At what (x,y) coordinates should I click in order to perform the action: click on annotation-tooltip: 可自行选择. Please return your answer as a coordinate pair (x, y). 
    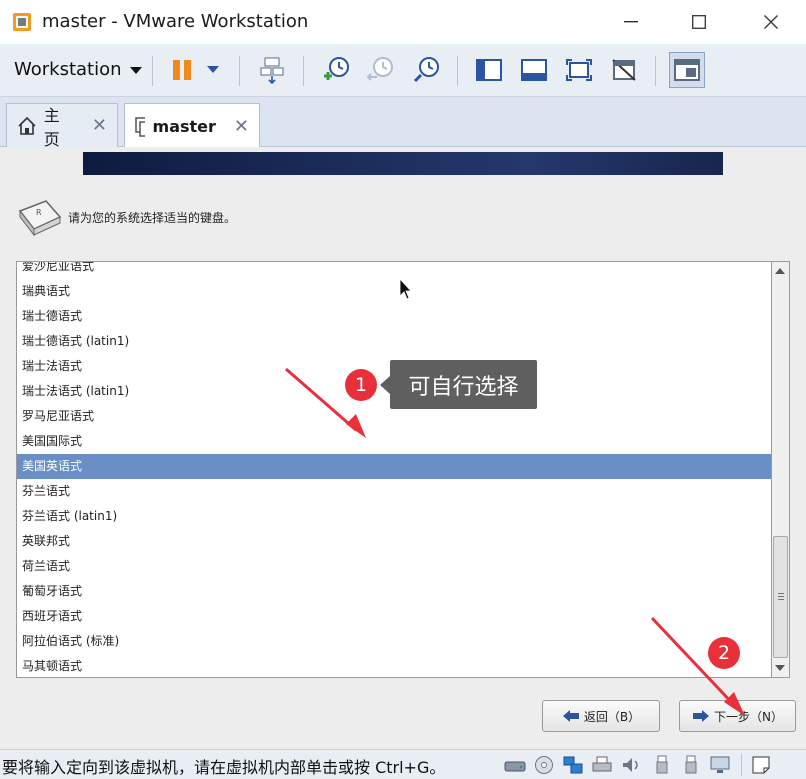
    Looking at the image, I should click on (463, 384).